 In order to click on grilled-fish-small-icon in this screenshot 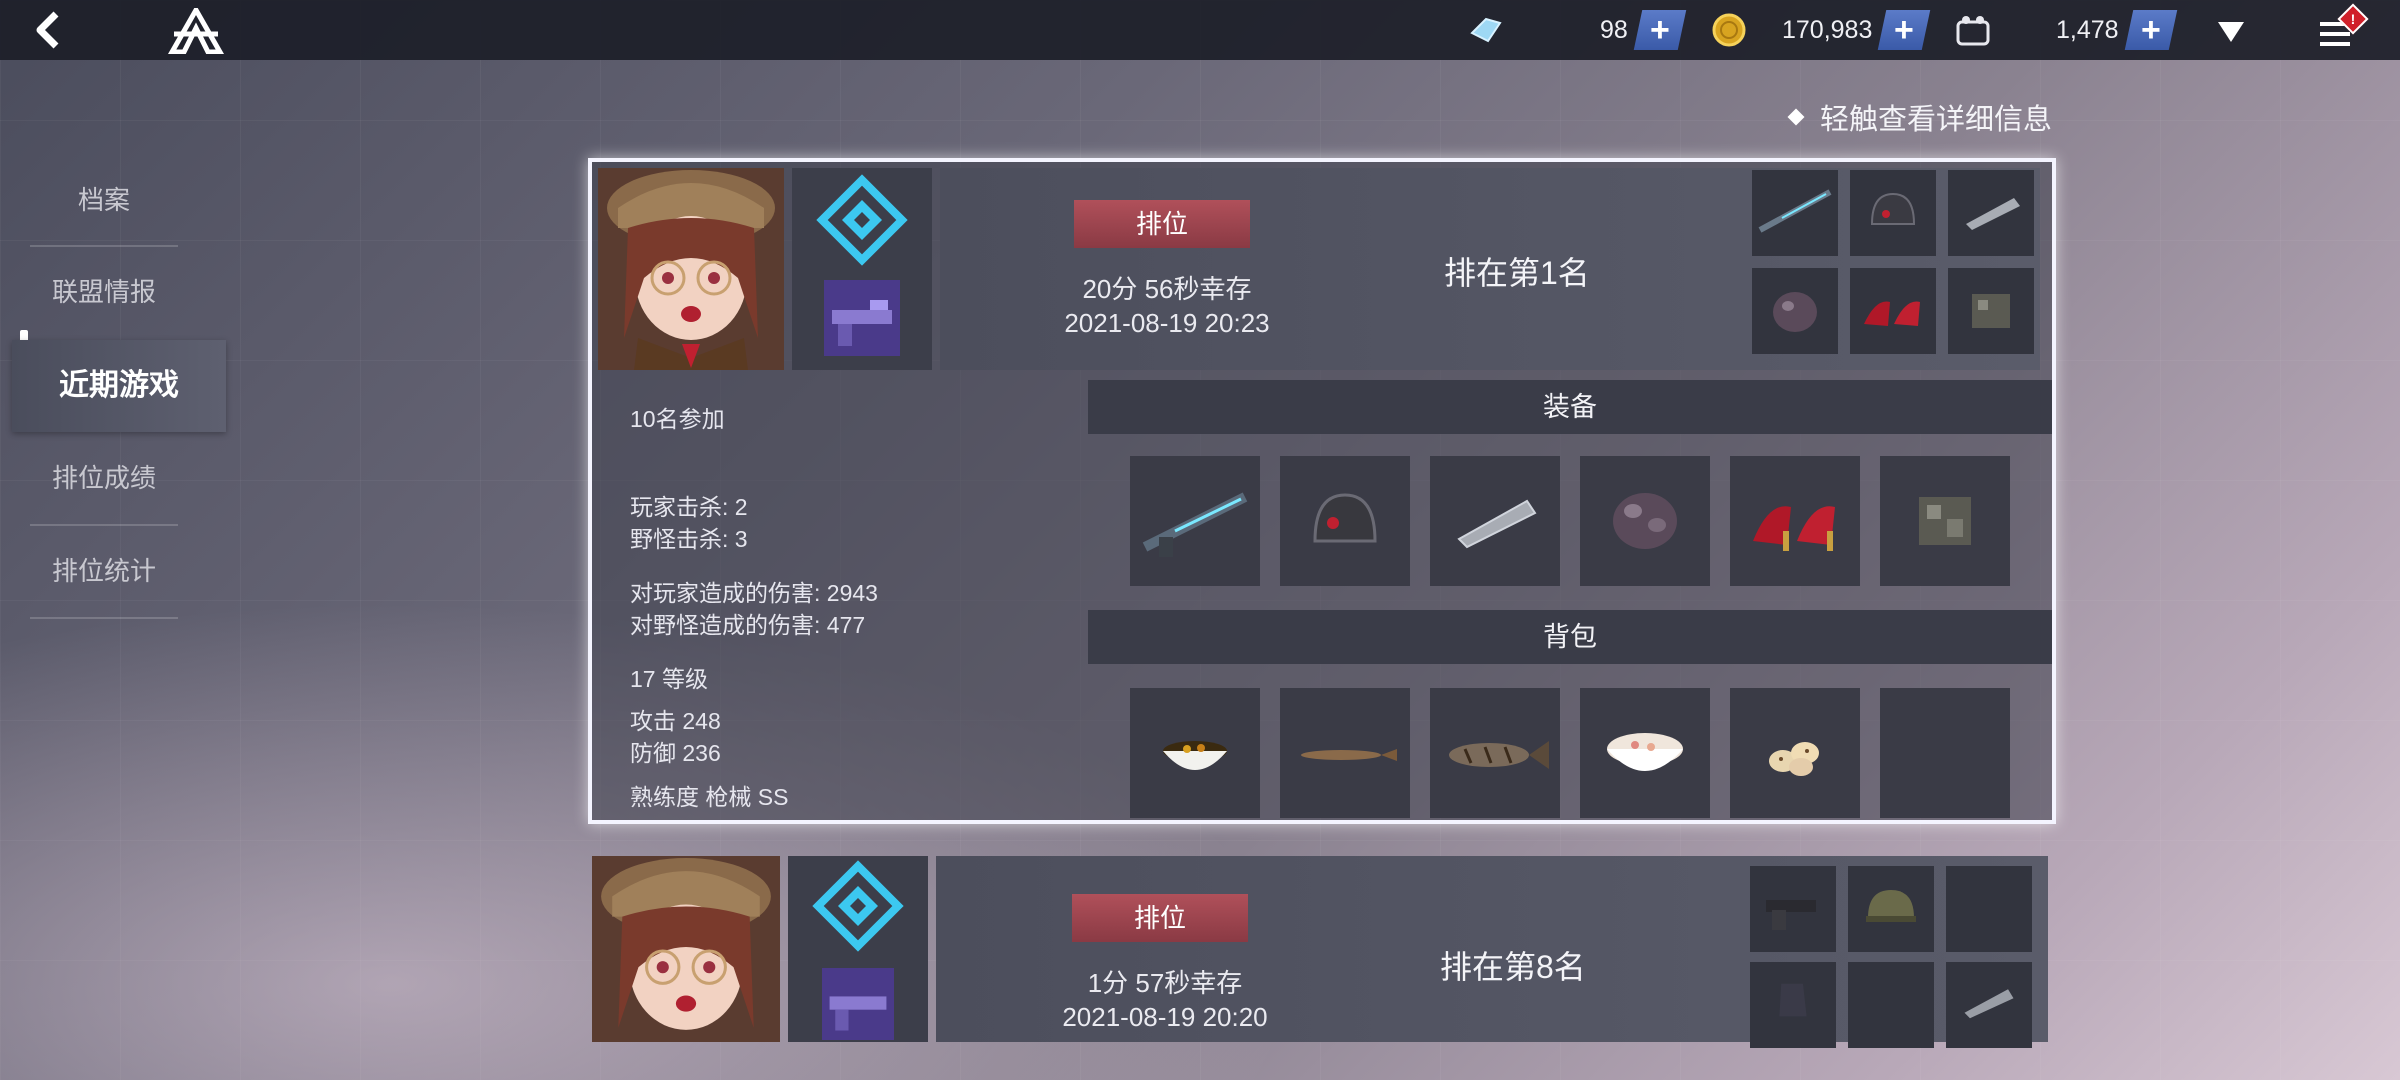, I will do `click(1349, 755)`.